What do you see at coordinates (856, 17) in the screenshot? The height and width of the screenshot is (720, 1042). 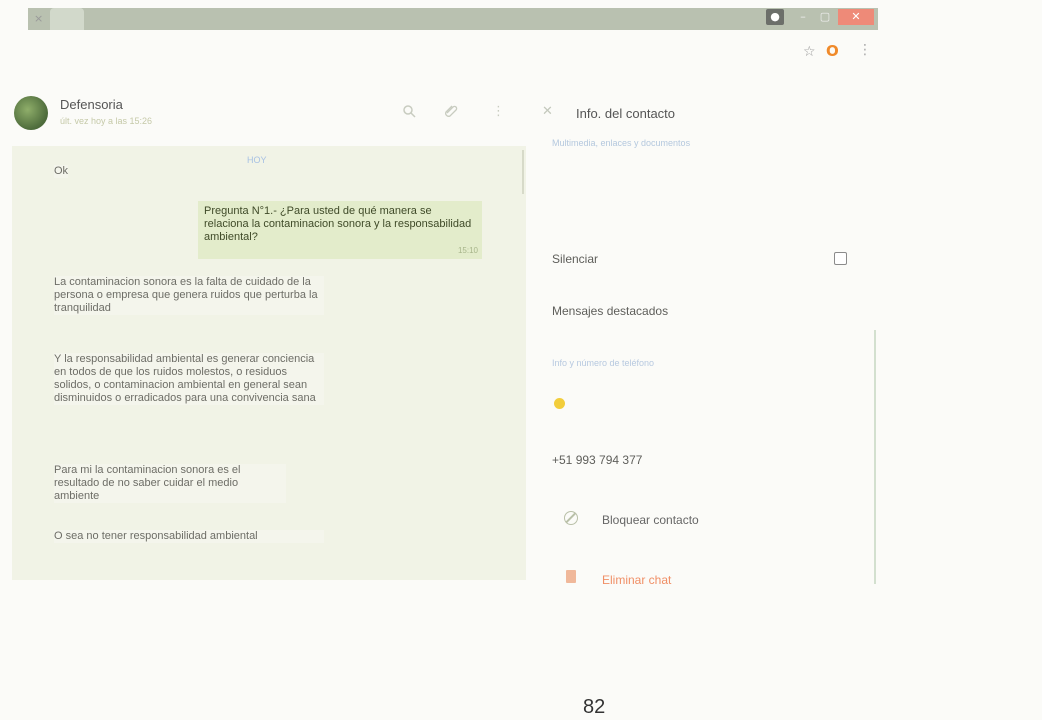 I see `window-close-icon: ✕` at bounding box center [856, 17].